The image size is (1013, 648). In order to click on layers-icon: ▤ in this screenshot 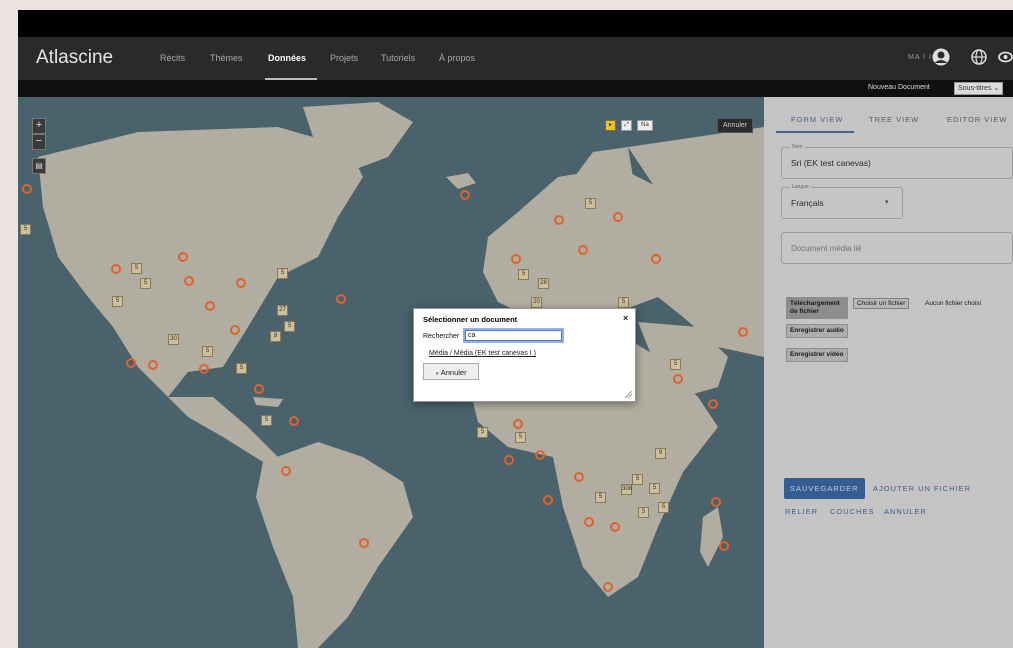, I will do `click(39, 166)`.